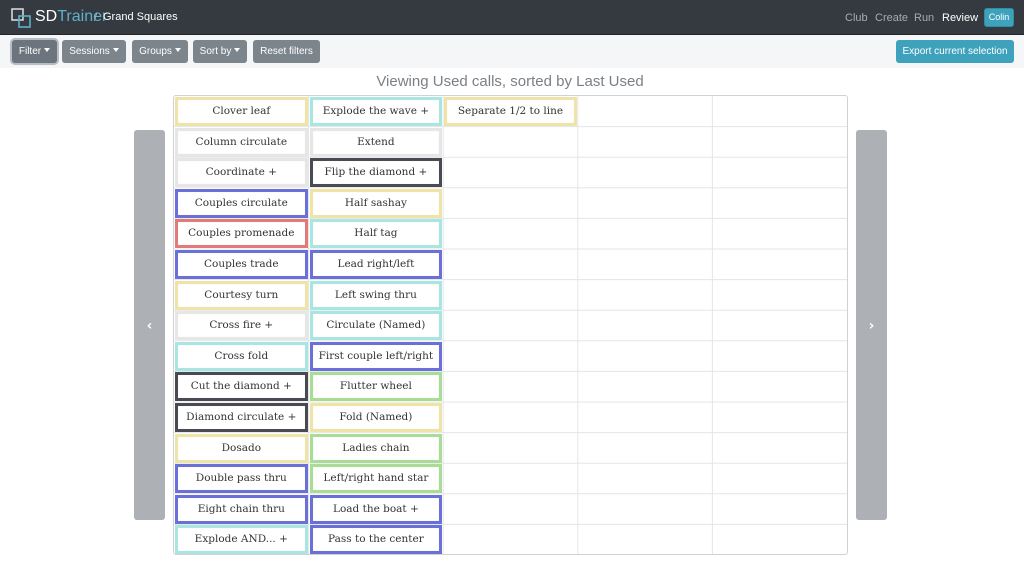 This screenshot has width=1024, height=575. Describe the element at coordinates (376, 264) in the screenshot. I see `call-cell: Lead right/left` at that location.